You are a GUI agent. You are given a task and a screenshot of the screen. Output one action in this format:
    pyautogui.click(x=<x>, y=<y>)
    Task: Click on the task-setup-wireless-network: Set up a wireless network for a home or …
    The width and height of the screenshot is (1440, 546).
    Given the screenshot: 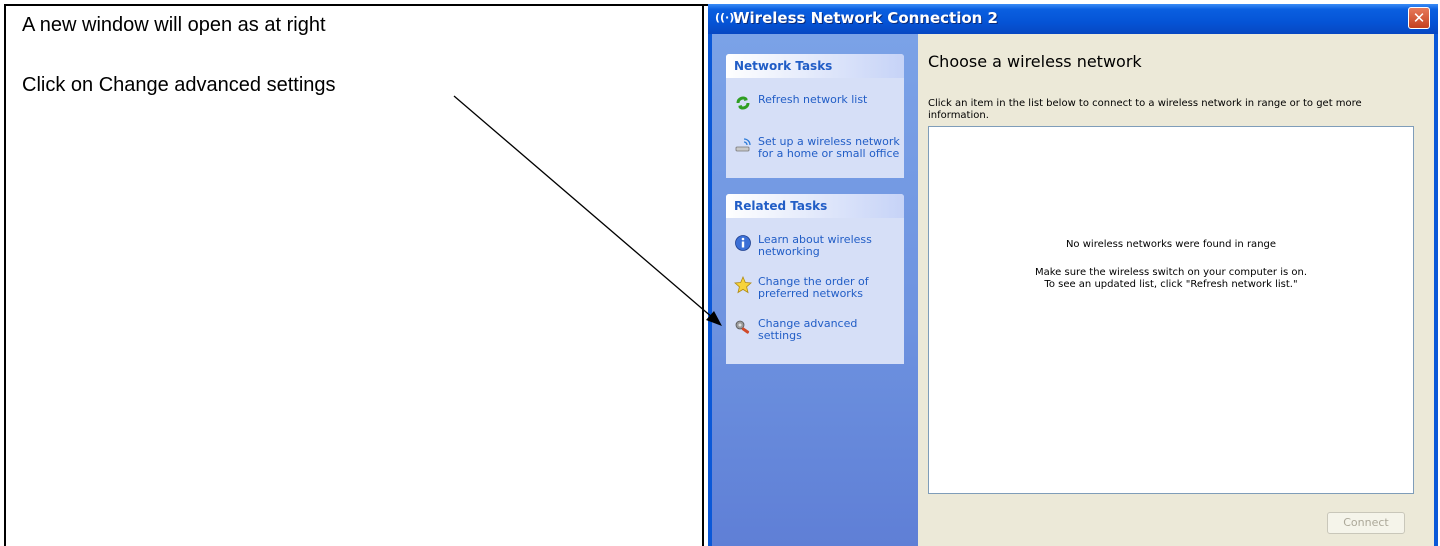 What is the action you would take?
    pyautogui.click(x=818, y=150)
    